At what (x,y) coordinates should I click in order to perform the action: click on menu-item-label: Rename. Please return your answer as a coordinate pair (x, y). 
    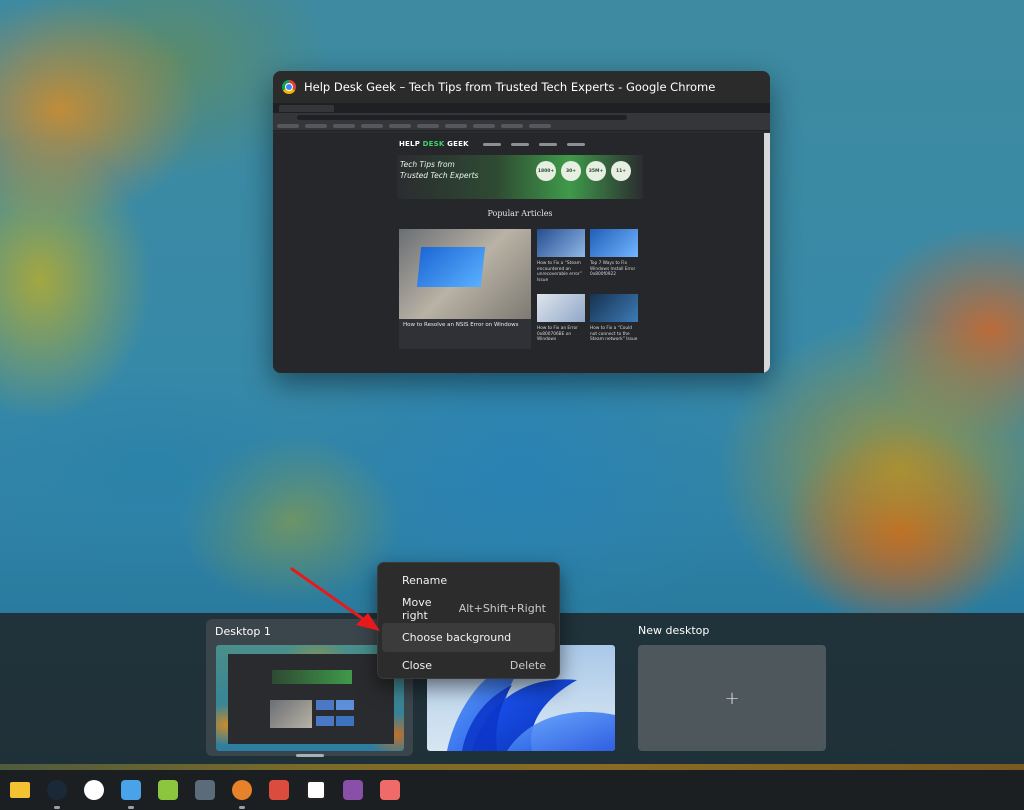
    Looking at the image, I should click on (425, 580).